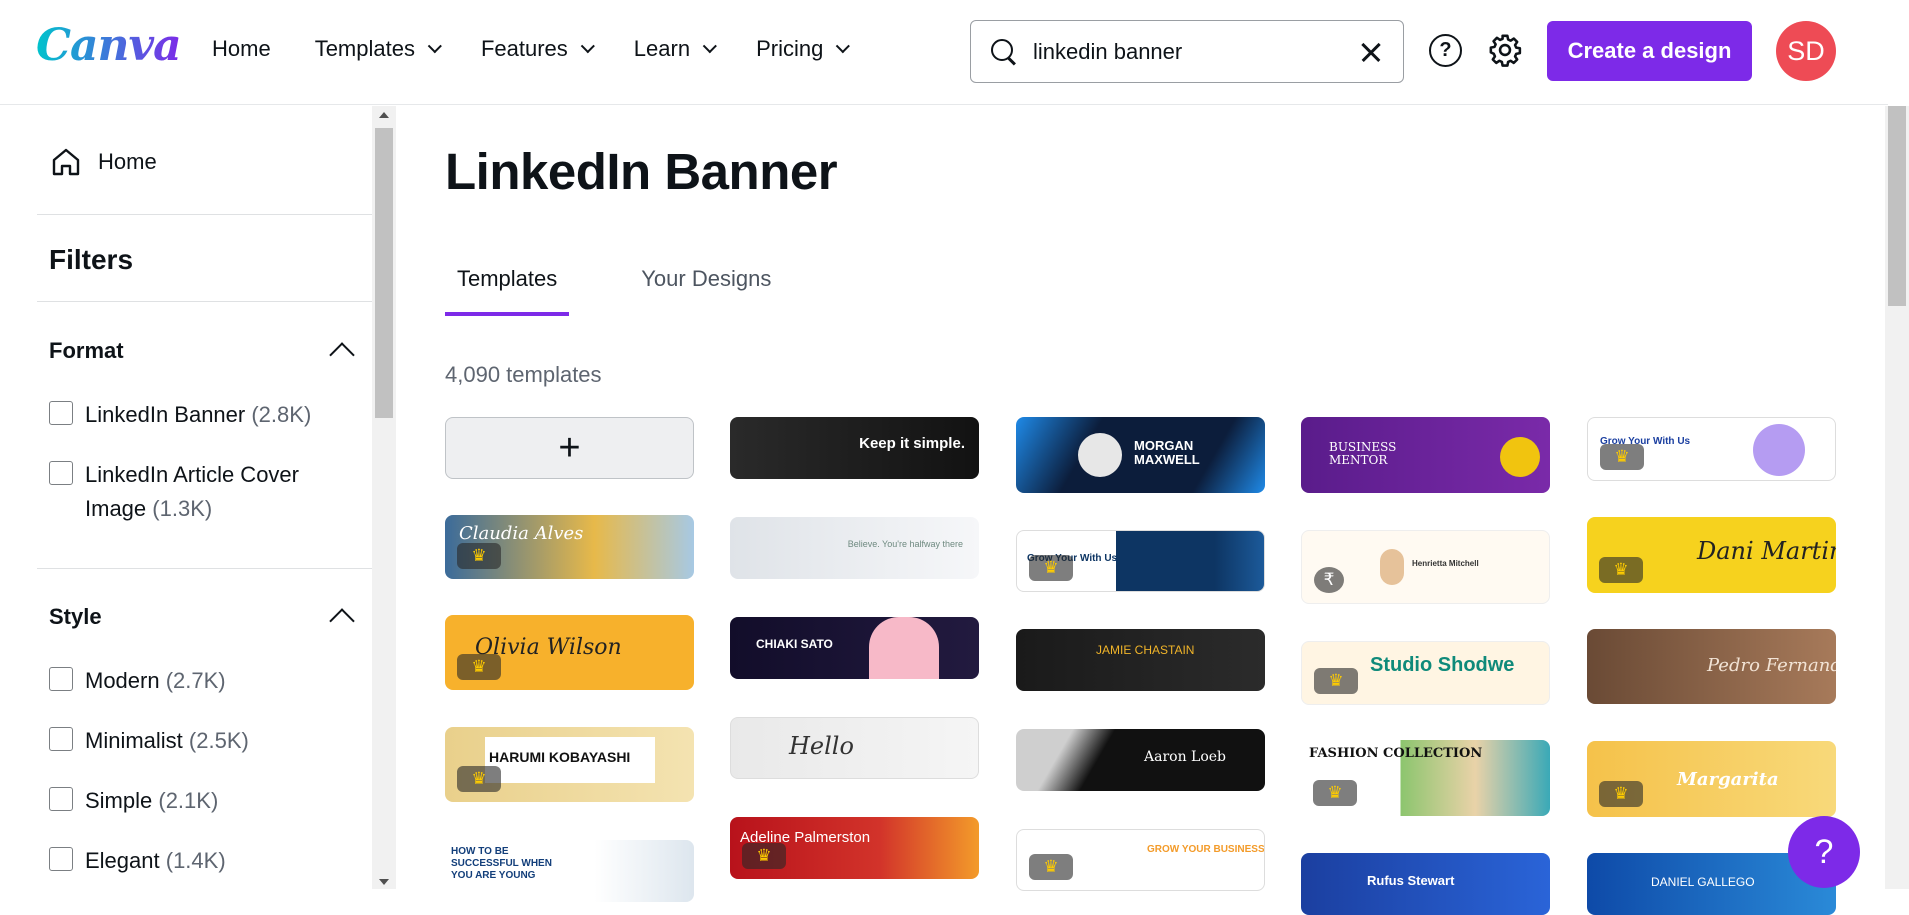 Image resolution: width=1909 pixels, height=915 pixels. What do you see at coordinates (149, 741) in the screenshot?
I see `filter-minimalist: Minimalist (2.5K)` at bounding box center [149, 741].